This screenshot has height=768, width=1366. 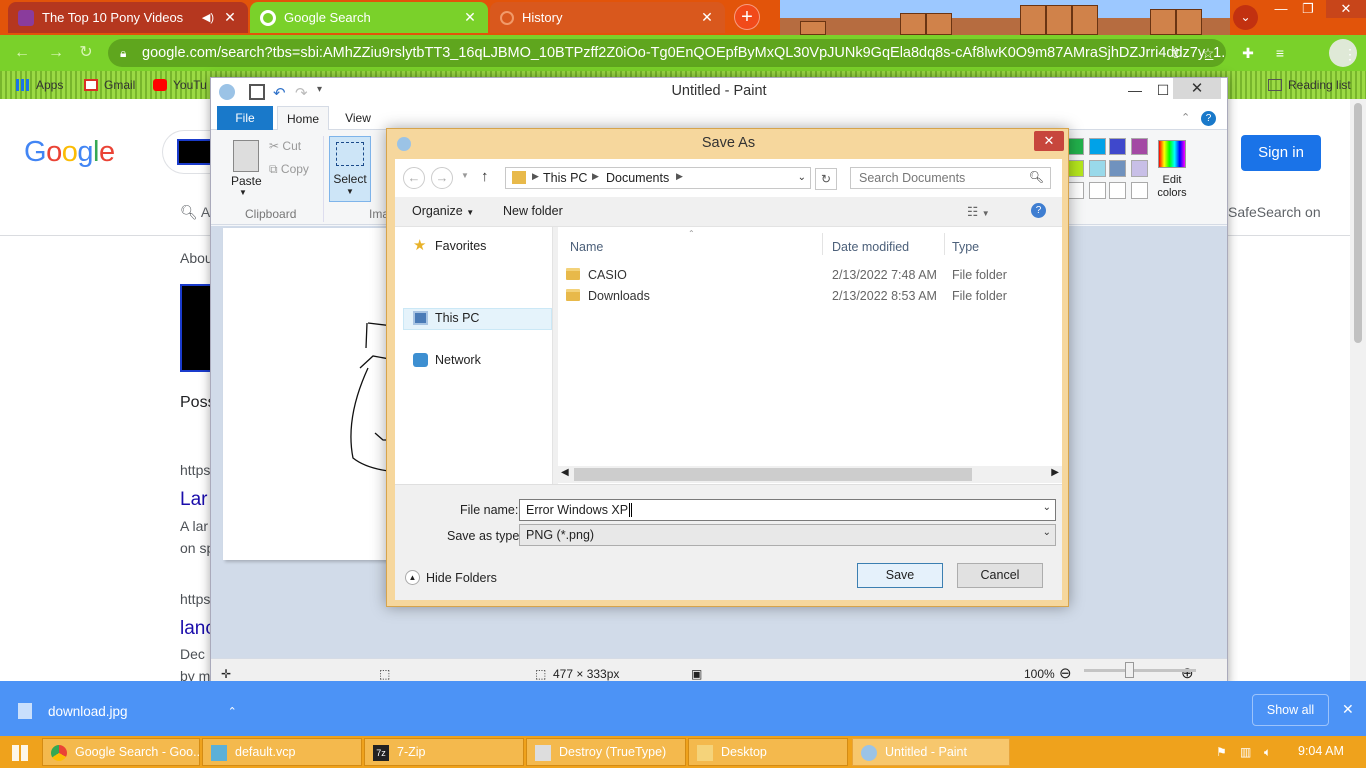 What do you see at coordinates (485, 176) in the screenshot?
I see `up-arrow-icon: ↑` at bounding box center [485, 176].